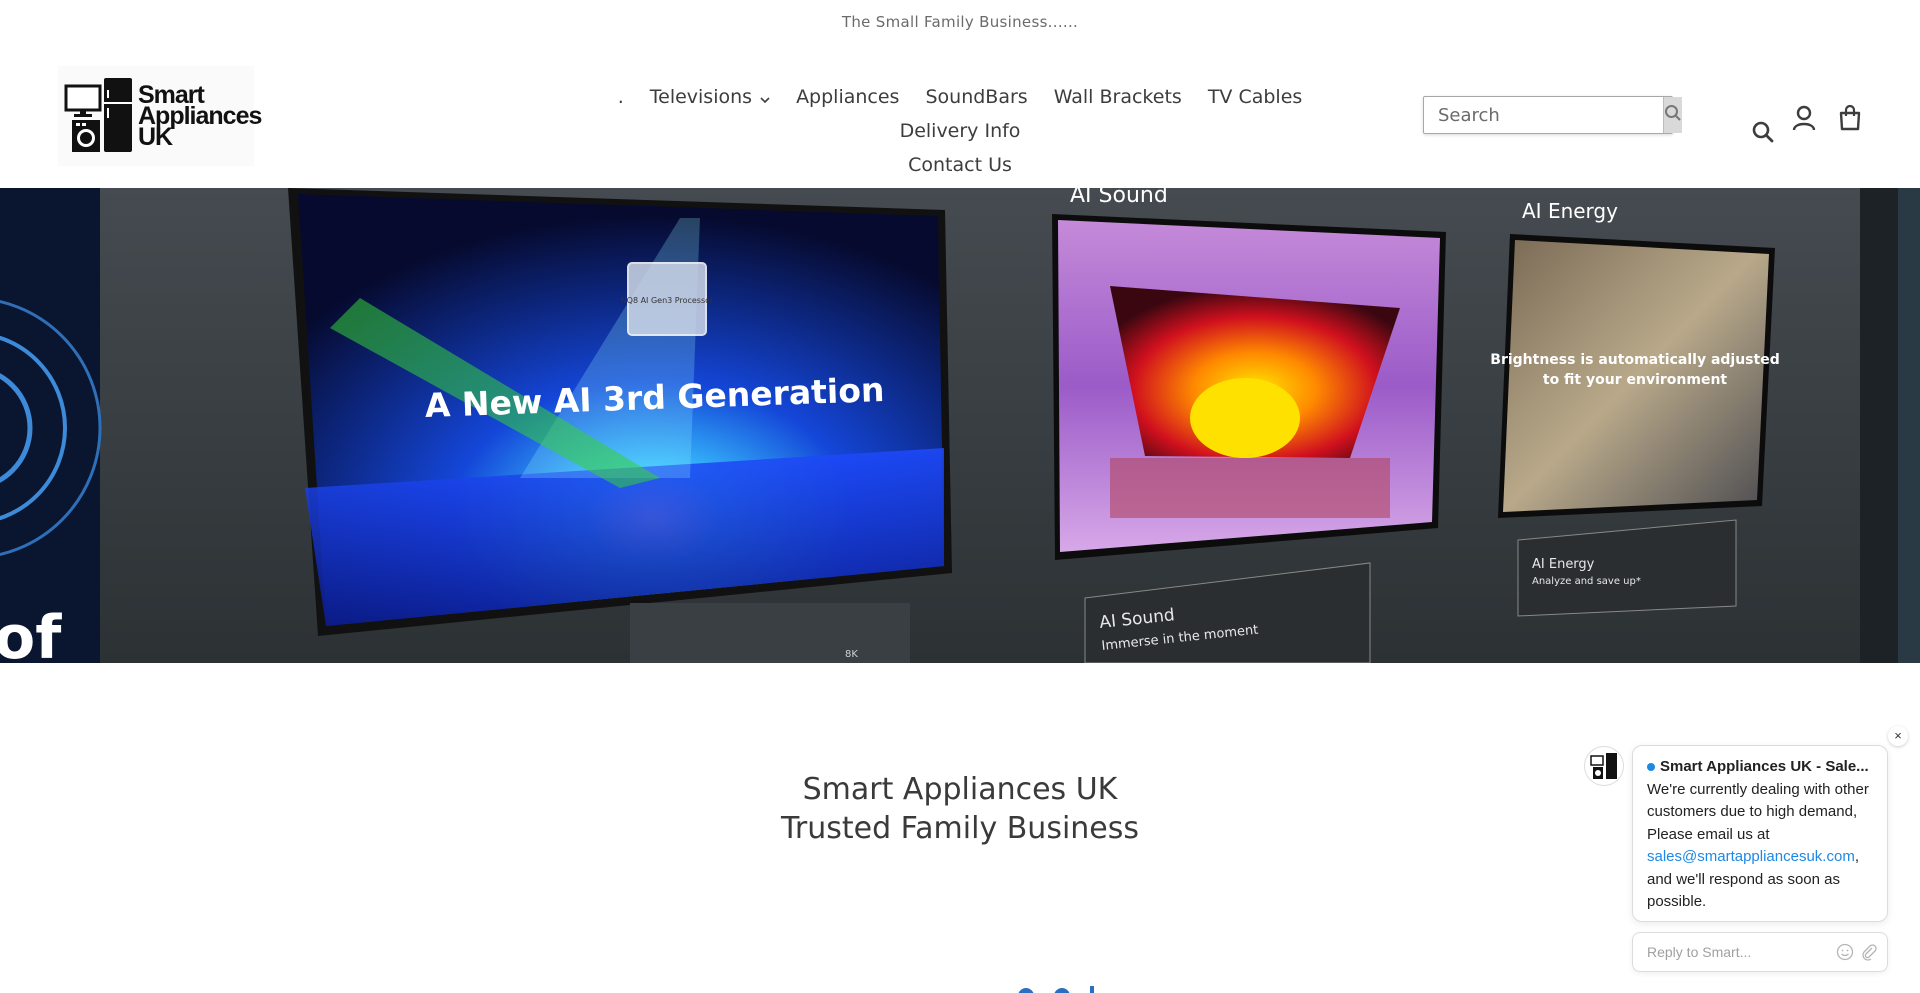 Image resolution: width=1920 pixels, height=993 pixels. What do you see at coordinates (1570, 211) in the screenshot?
I see `hero-screen3-label: AI Energy` at bounding box center [1570, 211].